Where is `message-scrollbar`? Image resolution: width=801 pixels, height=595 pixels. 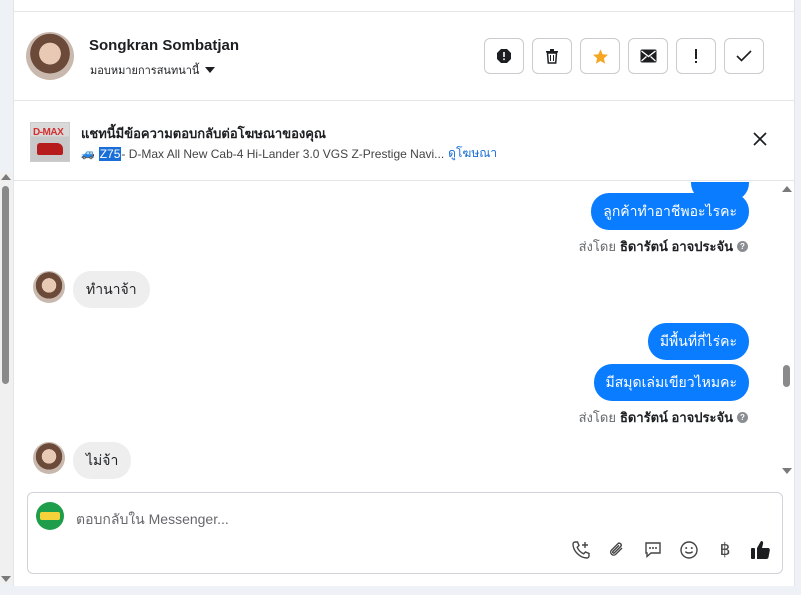 message-scrollbar is located at coordinates (787, 330).